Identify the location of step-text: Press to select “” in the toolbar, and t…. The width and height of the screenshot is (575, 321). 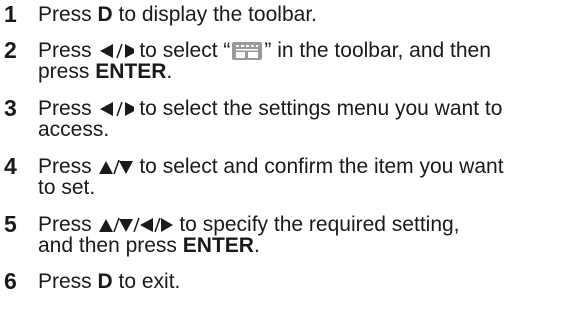
(264, 61).